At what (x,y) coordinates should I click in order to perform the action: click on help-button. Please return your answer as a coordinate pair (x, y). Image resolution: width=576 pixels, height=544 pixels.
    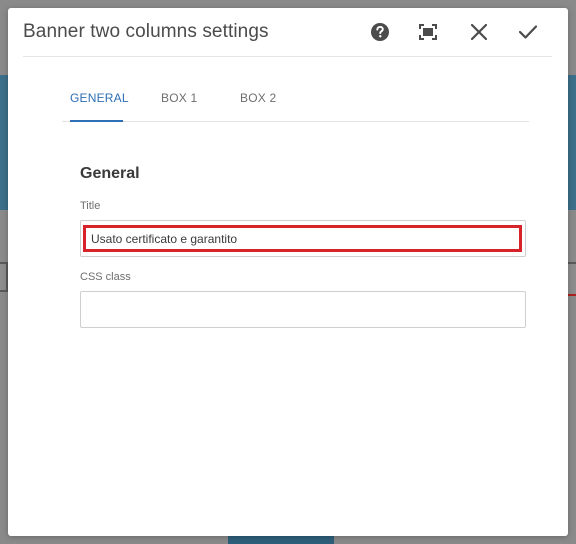
    Looking at the image, I should click on (380, 32).